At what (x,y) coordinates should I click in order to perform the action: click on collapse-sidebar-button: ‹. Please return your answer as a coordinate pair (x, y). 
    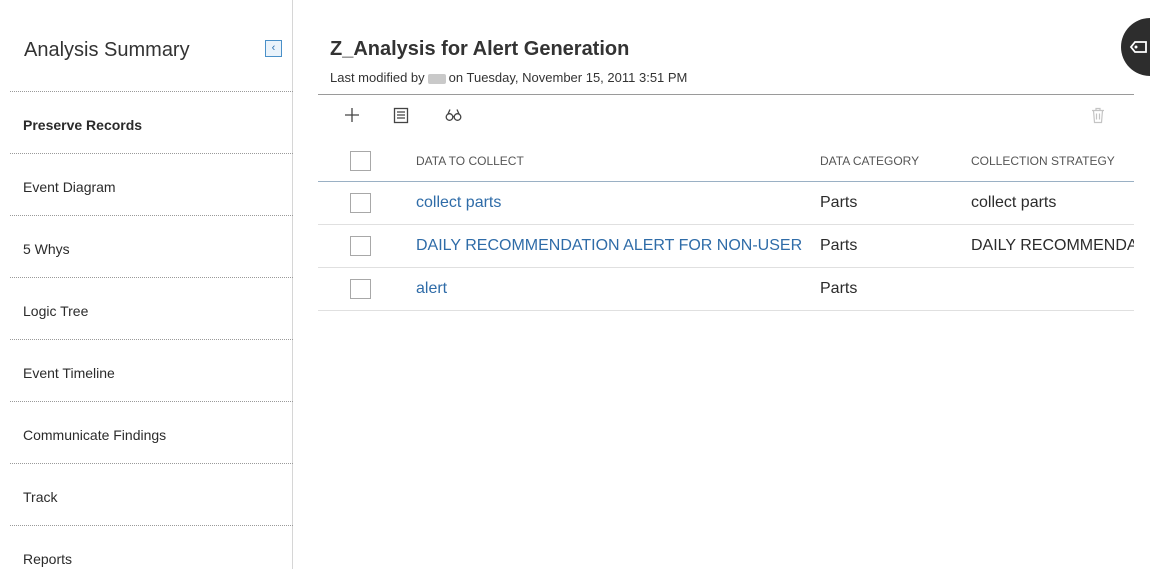
    Looking at the image, I should click on (273, 48).